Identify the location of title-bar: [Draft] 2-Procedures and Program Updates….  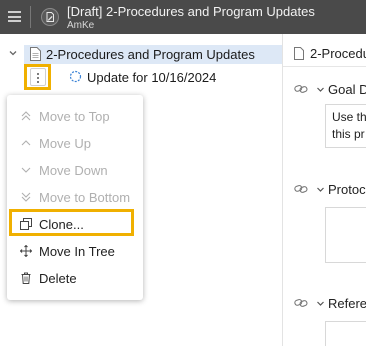
(183, 17).